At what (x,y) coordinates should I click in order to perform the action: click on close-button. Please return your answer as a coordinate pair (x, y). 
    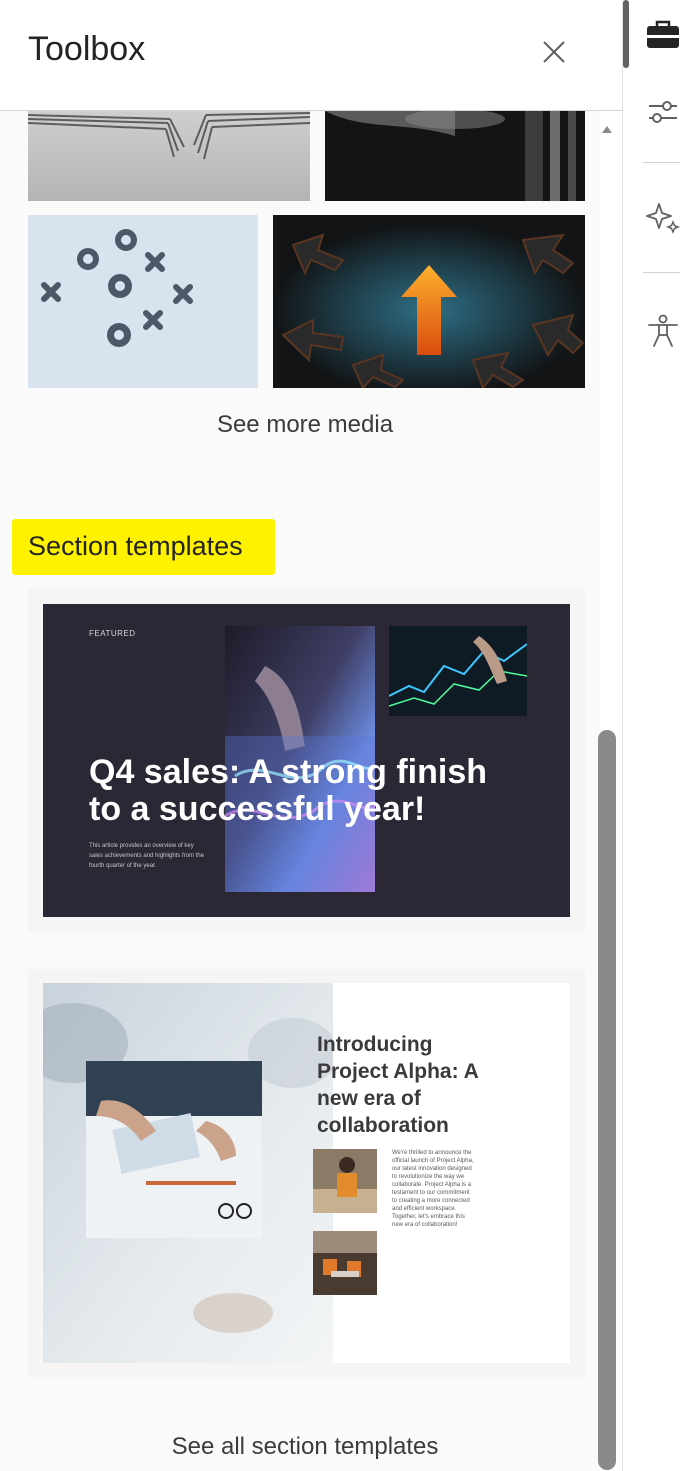
    Looking at the image, I should click on (553, 52).